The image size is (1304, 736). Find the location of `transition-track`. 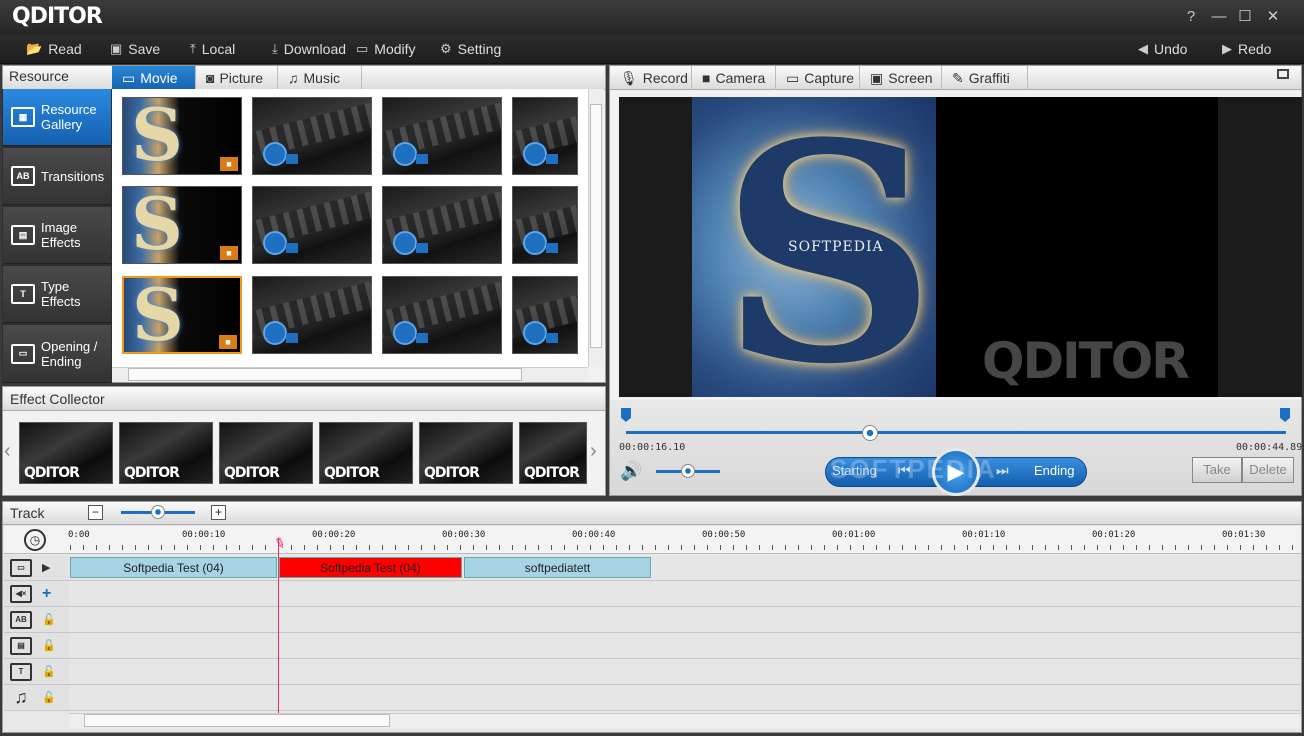

transition-track is located at coordinates (685, 620).